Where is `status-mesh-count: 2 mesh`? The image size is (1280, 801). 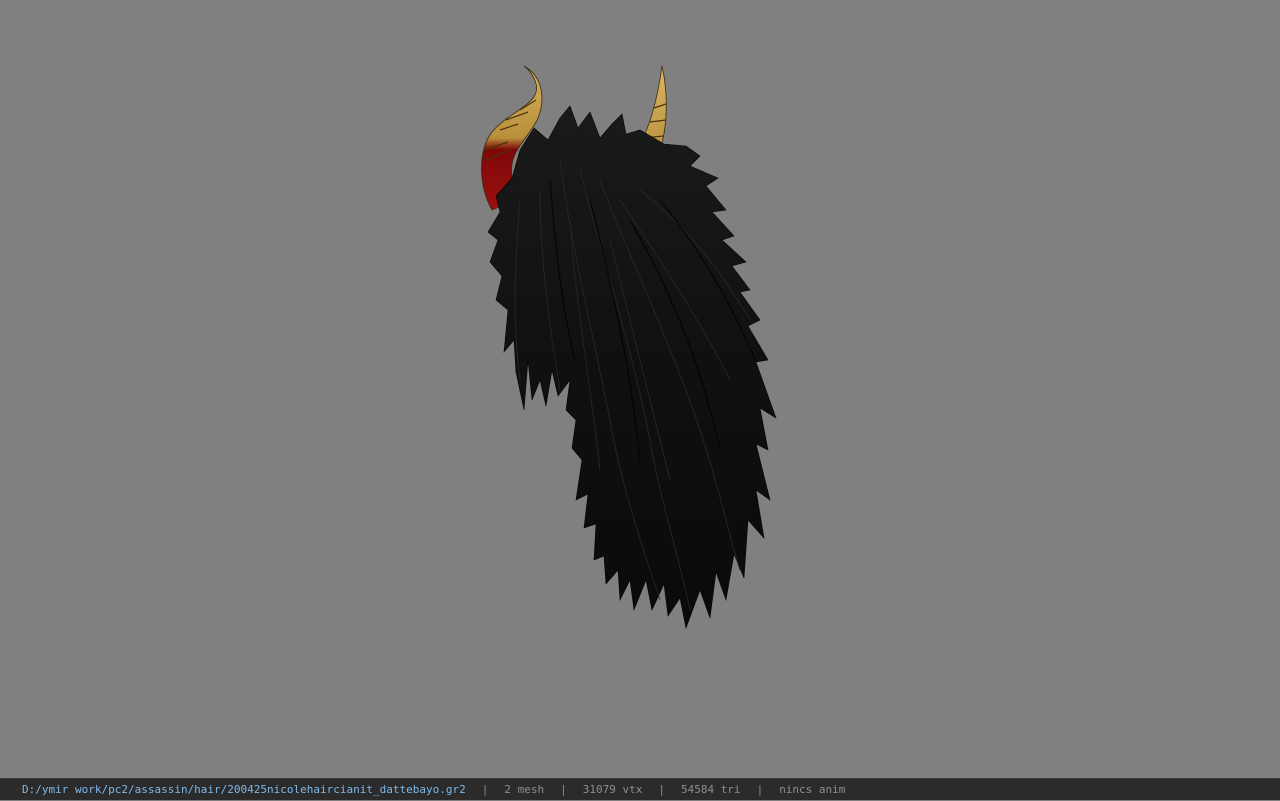
status-mesh-count: 2 mesh is located at coordinates (524, 789).